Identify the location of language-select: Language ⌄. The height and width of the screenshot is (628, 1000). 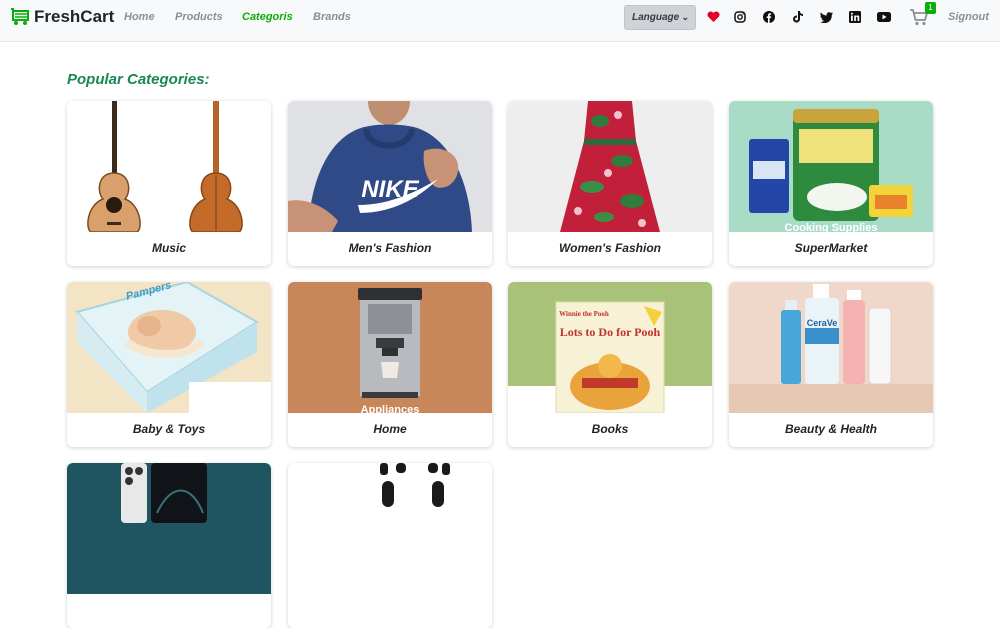
(660, 17).